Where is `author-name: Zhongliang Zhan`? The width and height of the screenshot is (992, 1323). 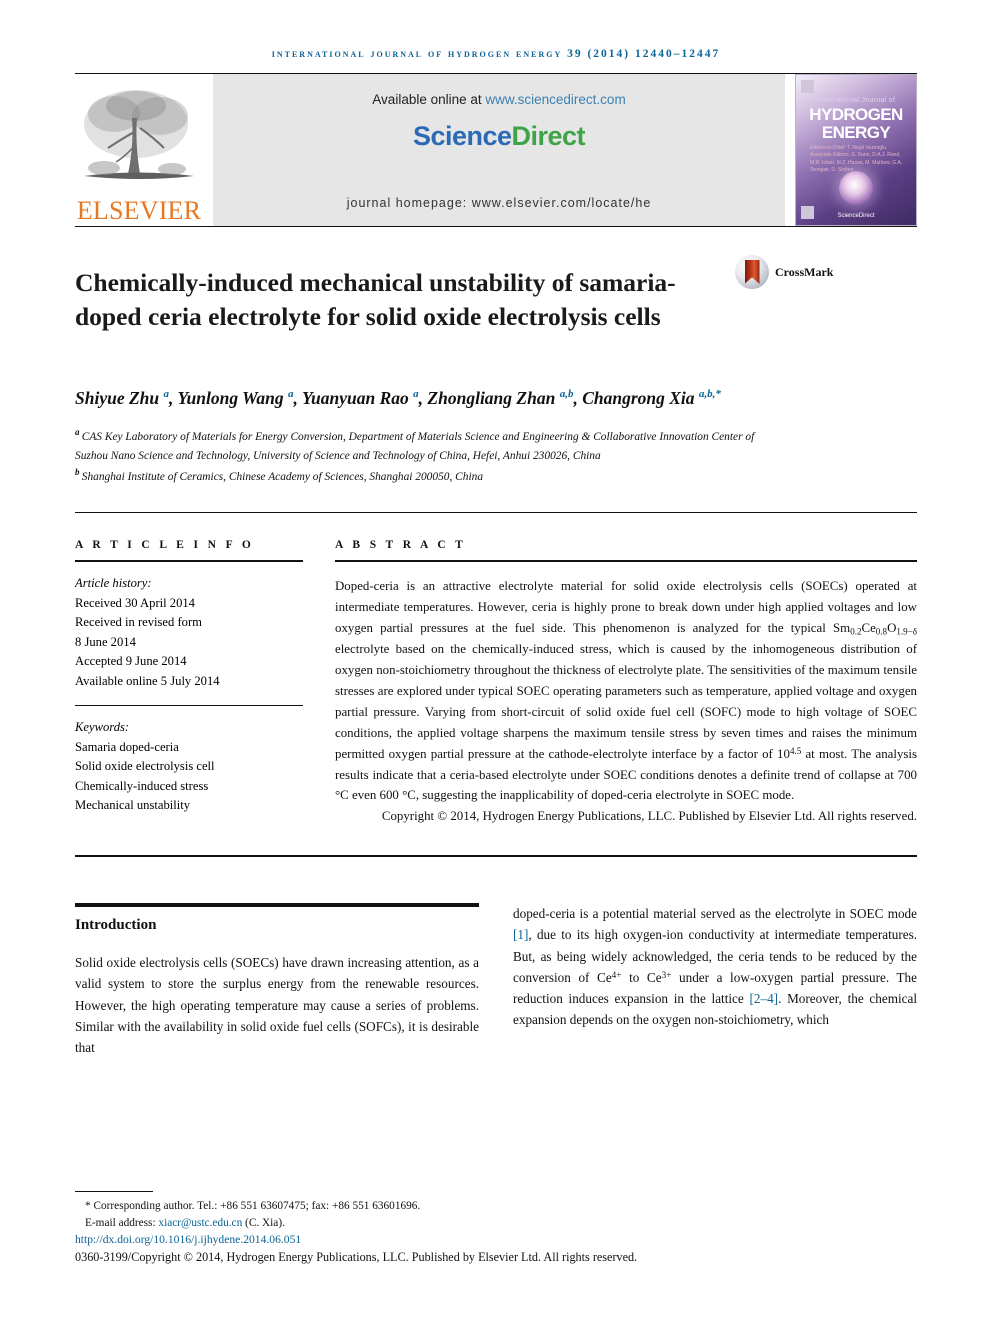
author-name: Zhongliang Zhan is located at coordinates (493, 398).